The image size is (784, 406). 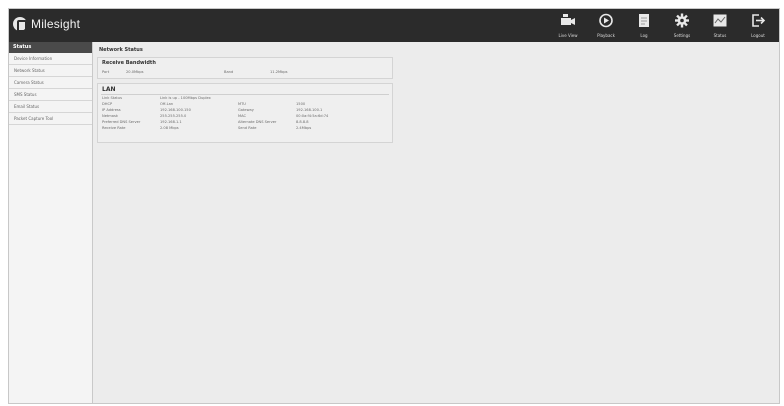 I want to click on nav-live-view: Live View, so click(x=568, y=25).